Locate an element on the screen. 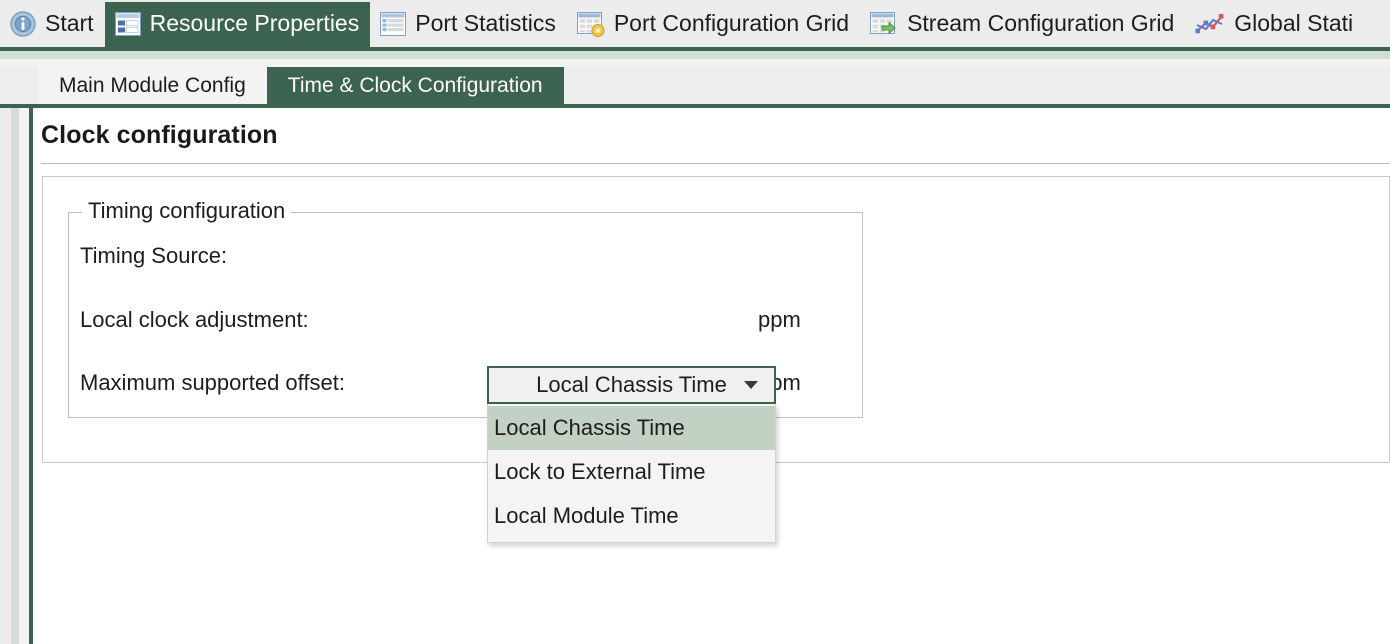 The image size is (1390, 644). grid-arrow-icon is located at coordinates (884, 24).